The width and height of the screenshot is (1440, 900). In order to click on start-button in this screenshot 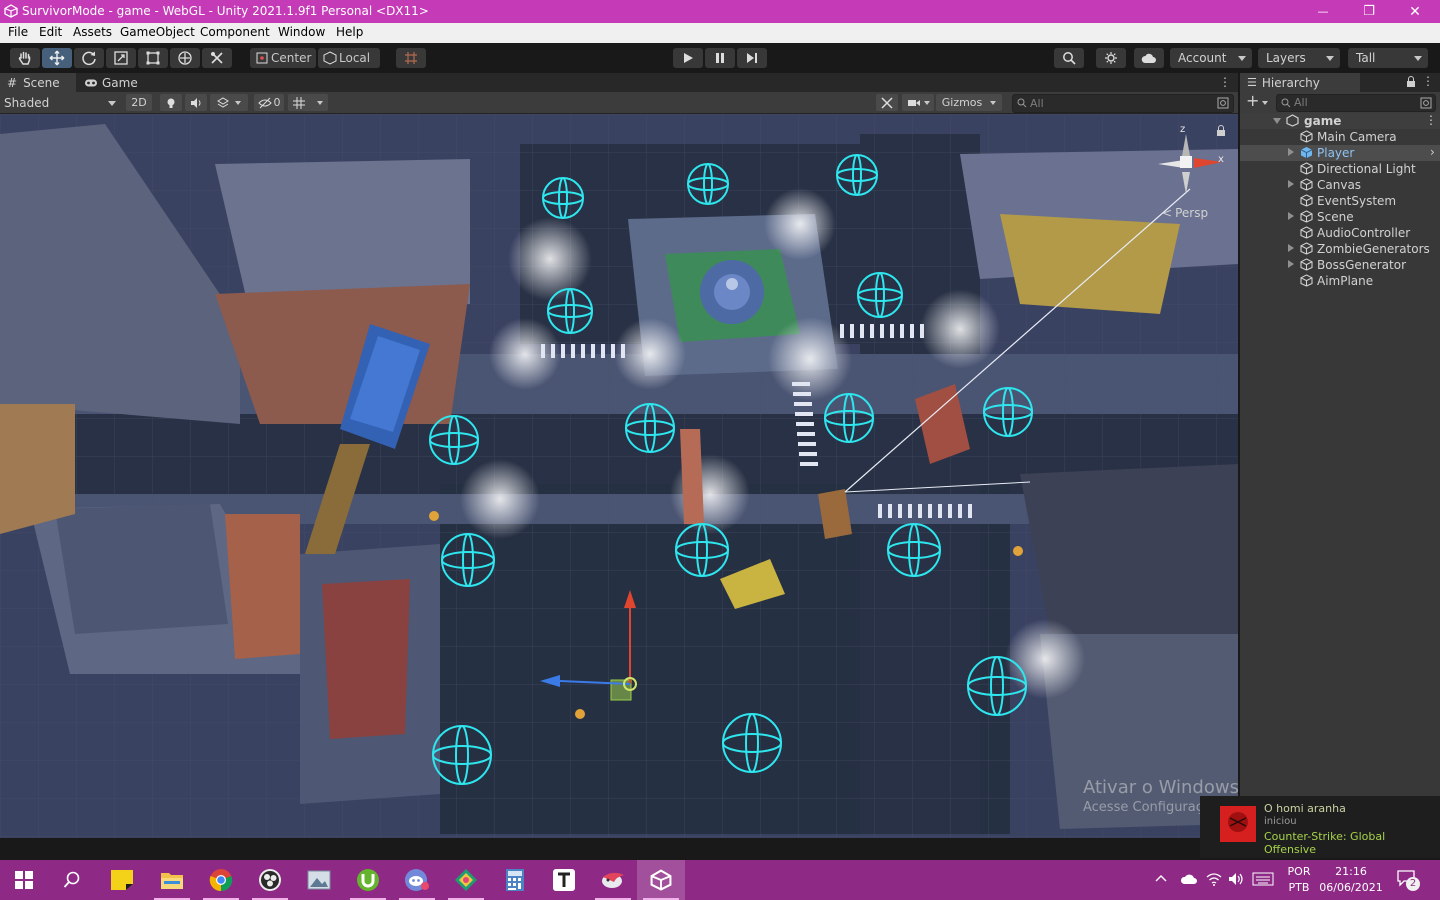, I will do `click(24, 880)`.